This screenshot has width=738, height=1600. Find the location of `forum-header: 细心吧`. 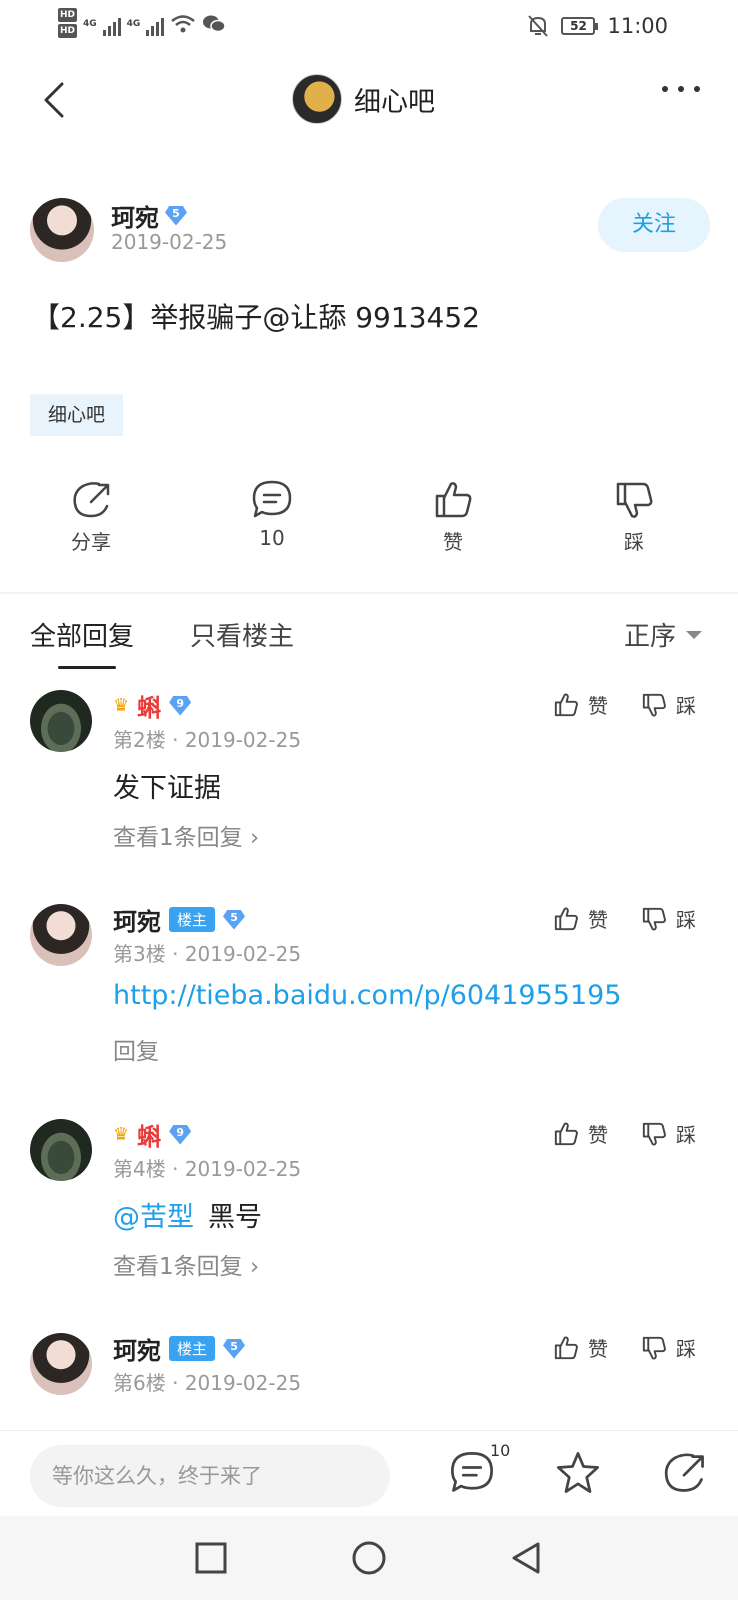

forum-header: 细心吧 is located at coordinates (363, 99).